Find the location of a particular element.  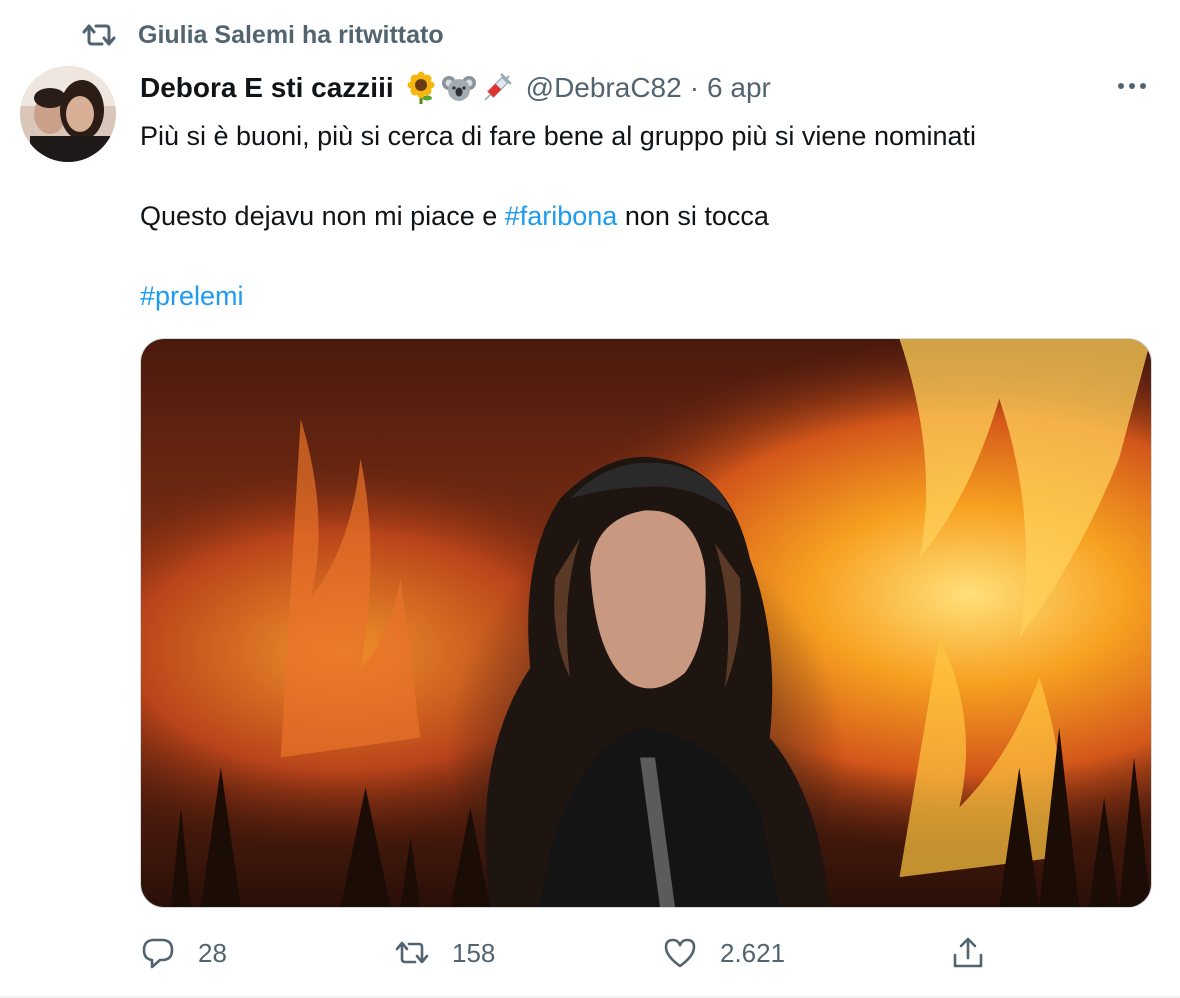

tweet-line-2-before: Questo dejavu non mi piace e is located at coordinates (322, 216).